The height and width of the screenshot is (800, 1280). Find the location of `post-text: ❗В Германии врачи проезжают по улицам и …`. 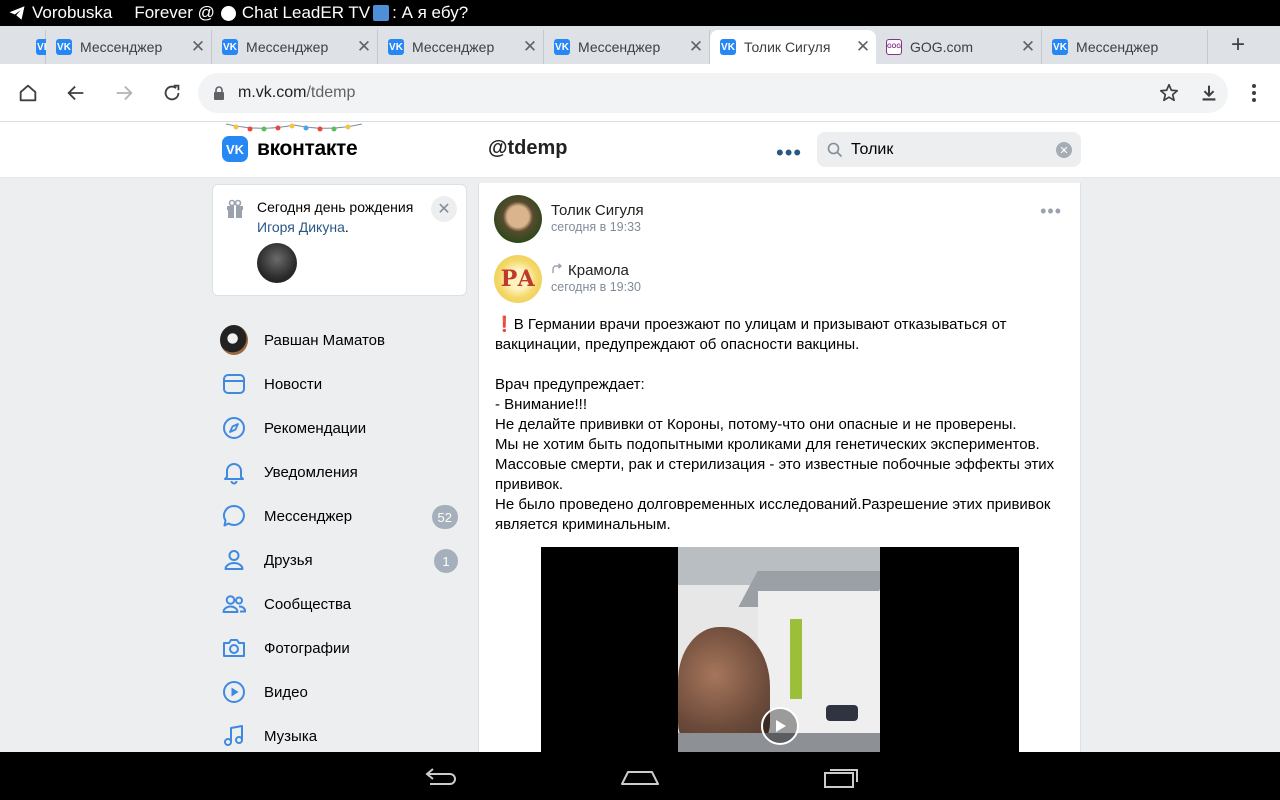

post-text: ❗В Германии врачи проезжают по улицам и … is located at coordinates (782, 425).